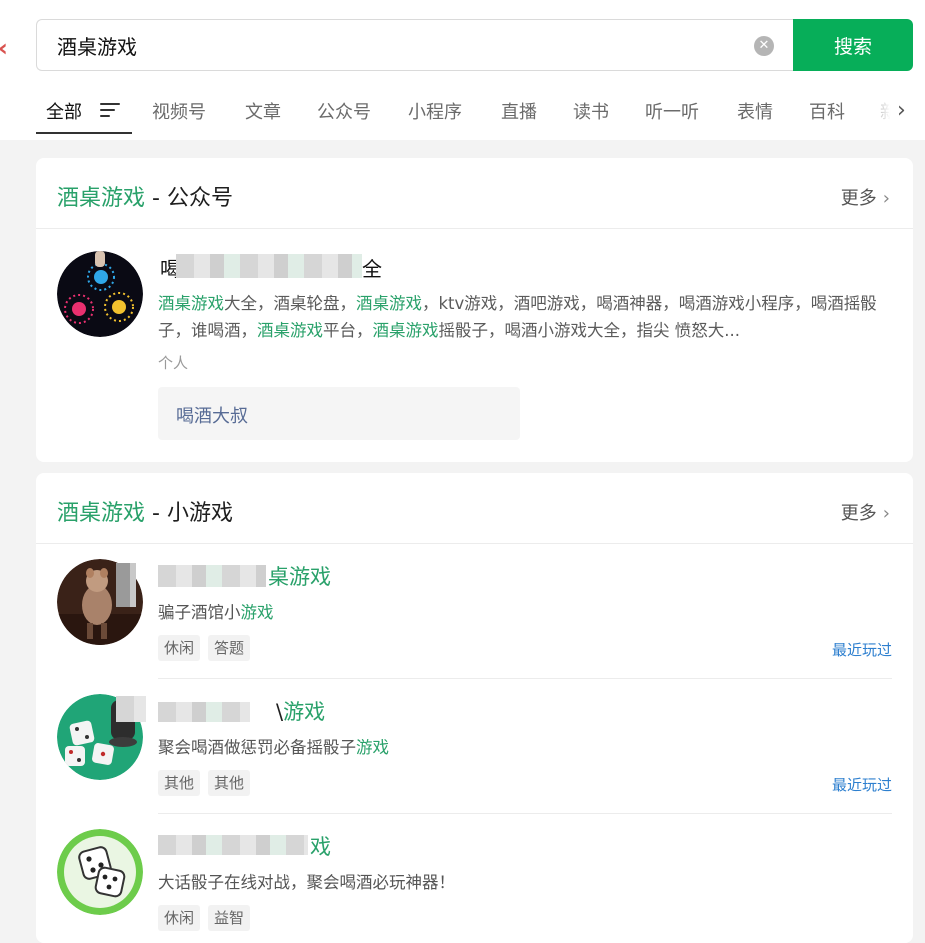  I want to click on category-tabs: 全部 视频号 文章 公众号 小程序 直播 读书 听一听 表情 百科 新 ›, so click(462, 113).